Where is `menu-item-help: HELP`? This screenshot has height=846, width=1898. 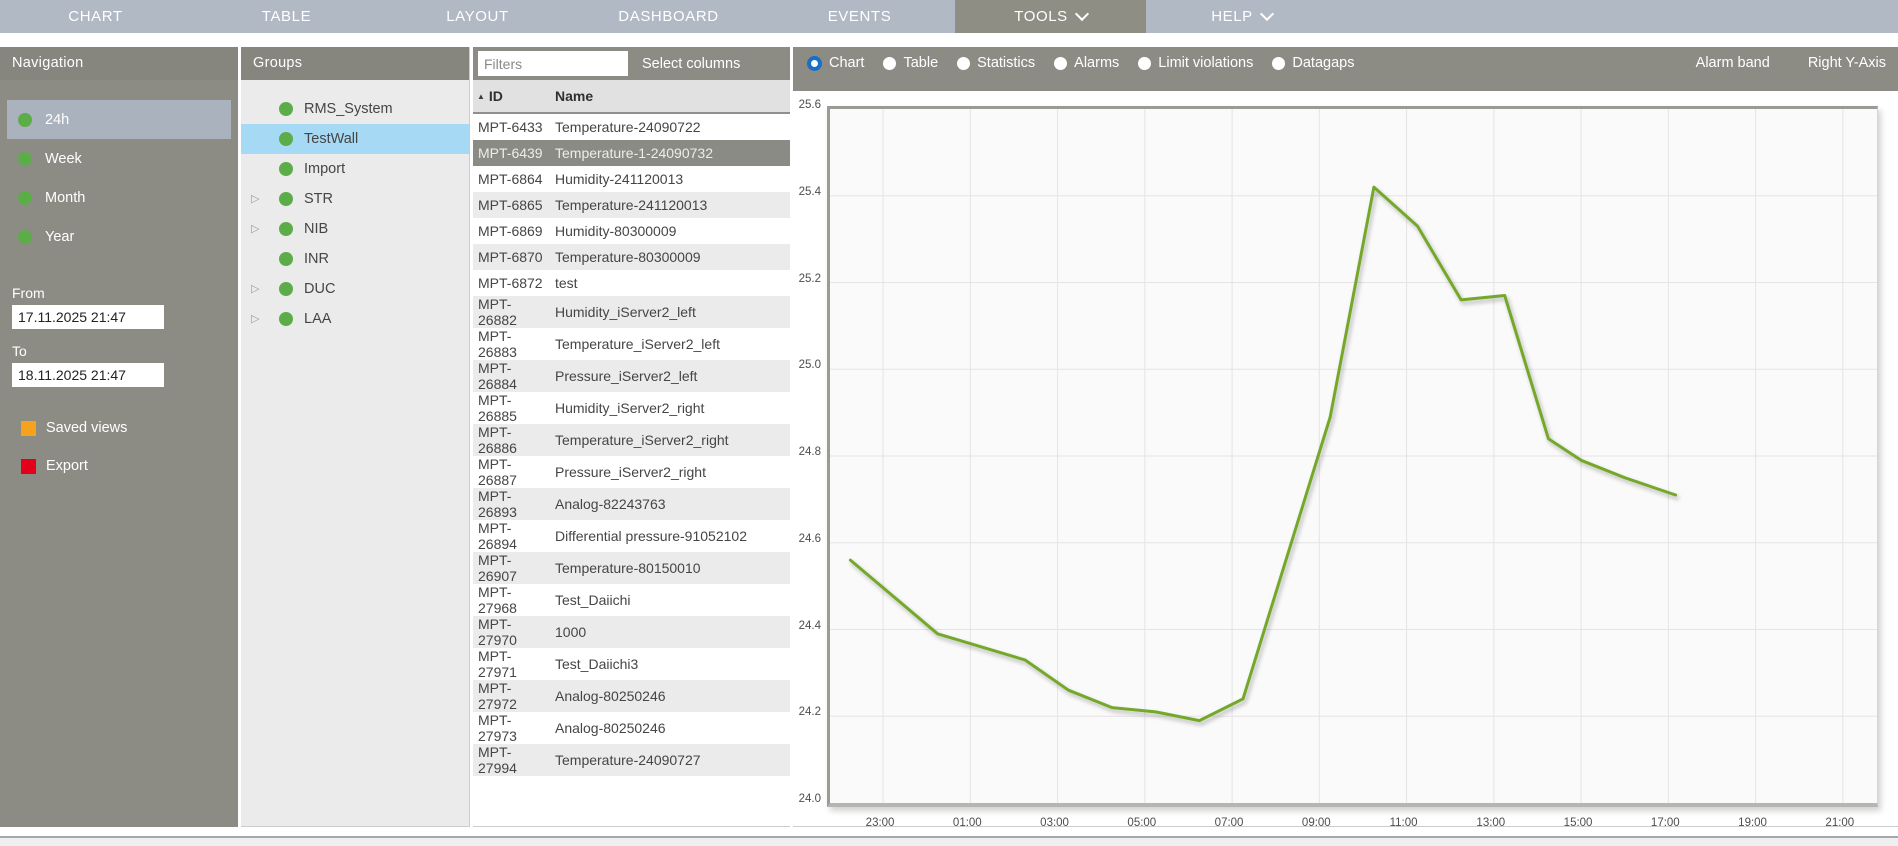
menu-item-help: HELP is located at coordinates (1241, 16).